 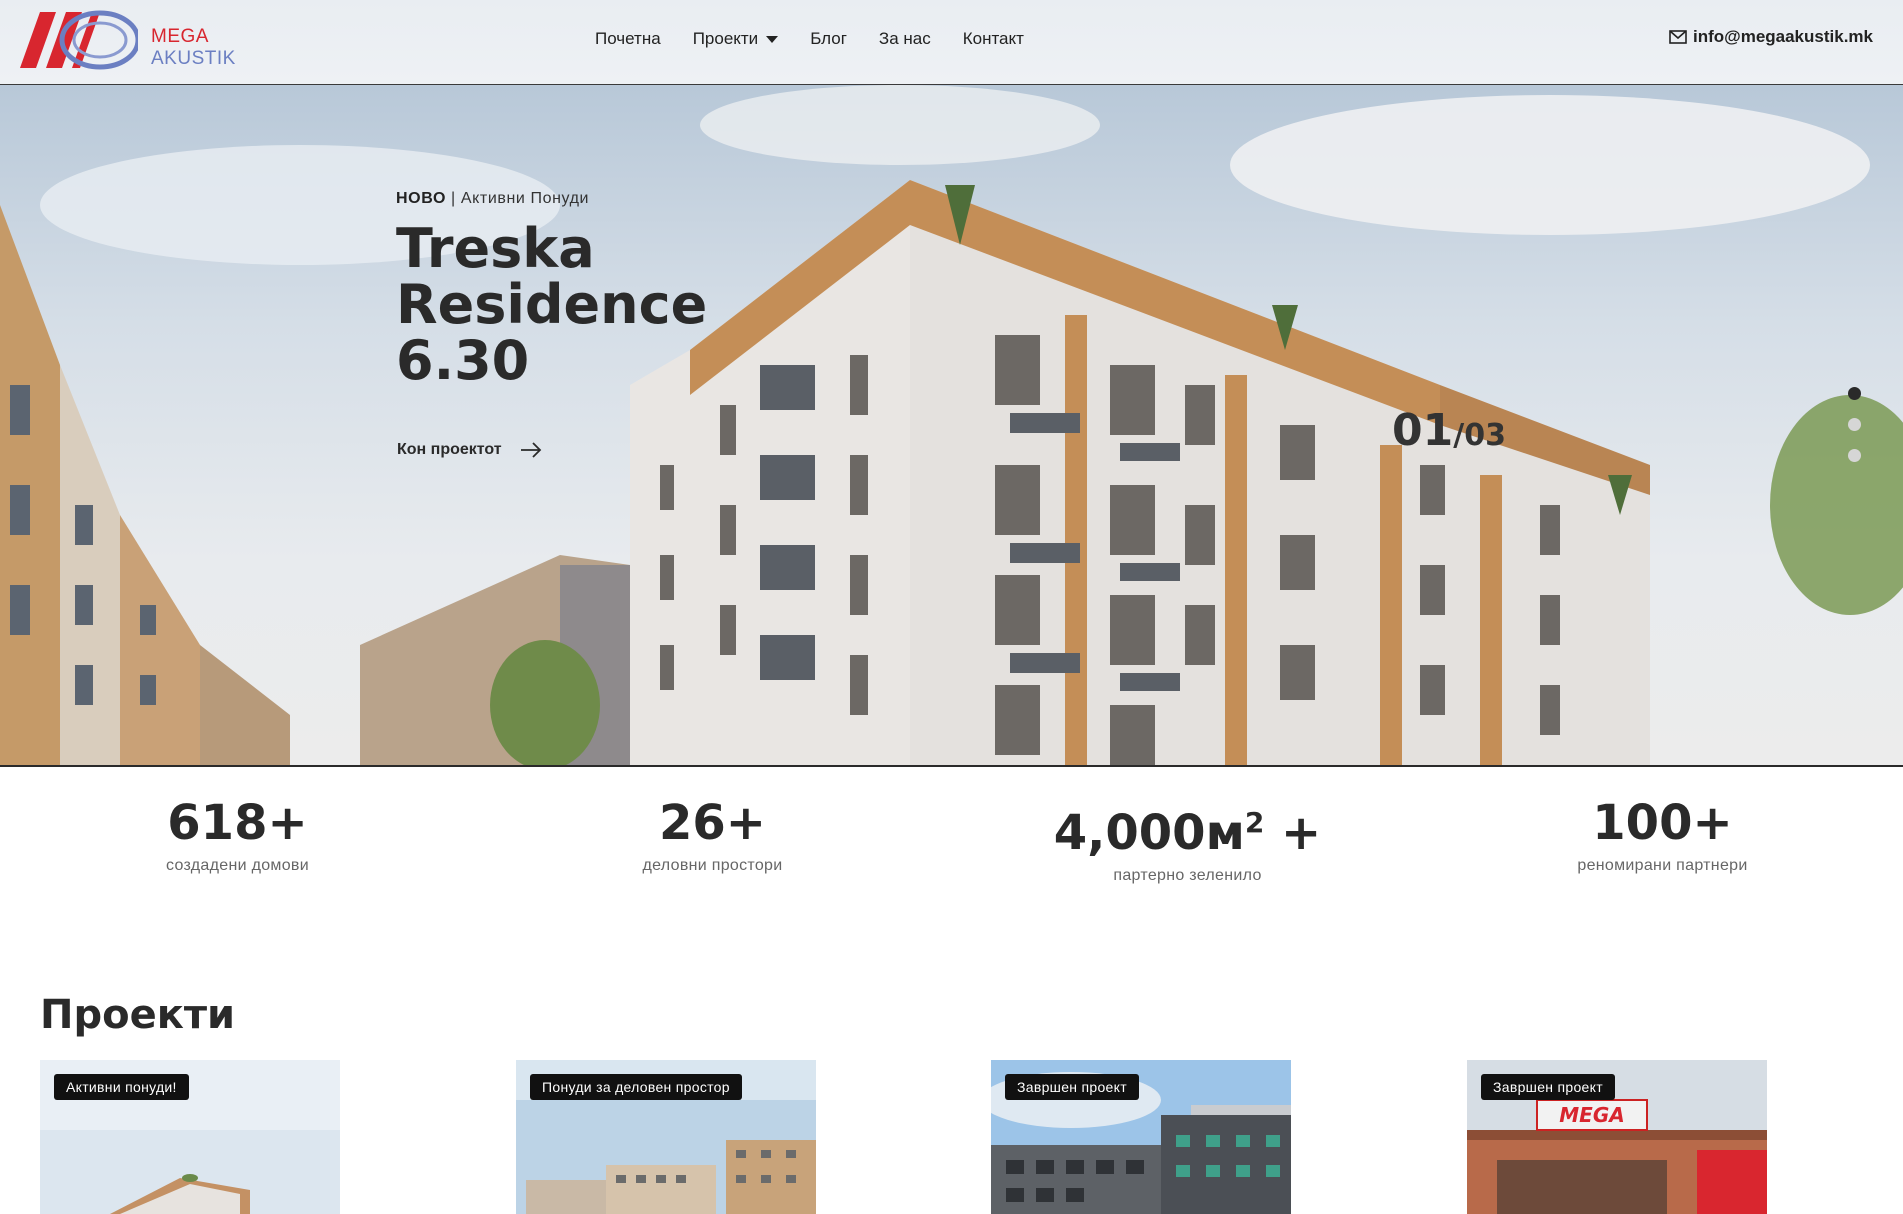 What do you see at coordinates (636, 1087) in the screenshot?
I see `project-status-badge: Понуди за деловен простор` at bounding box center [636, 1087].